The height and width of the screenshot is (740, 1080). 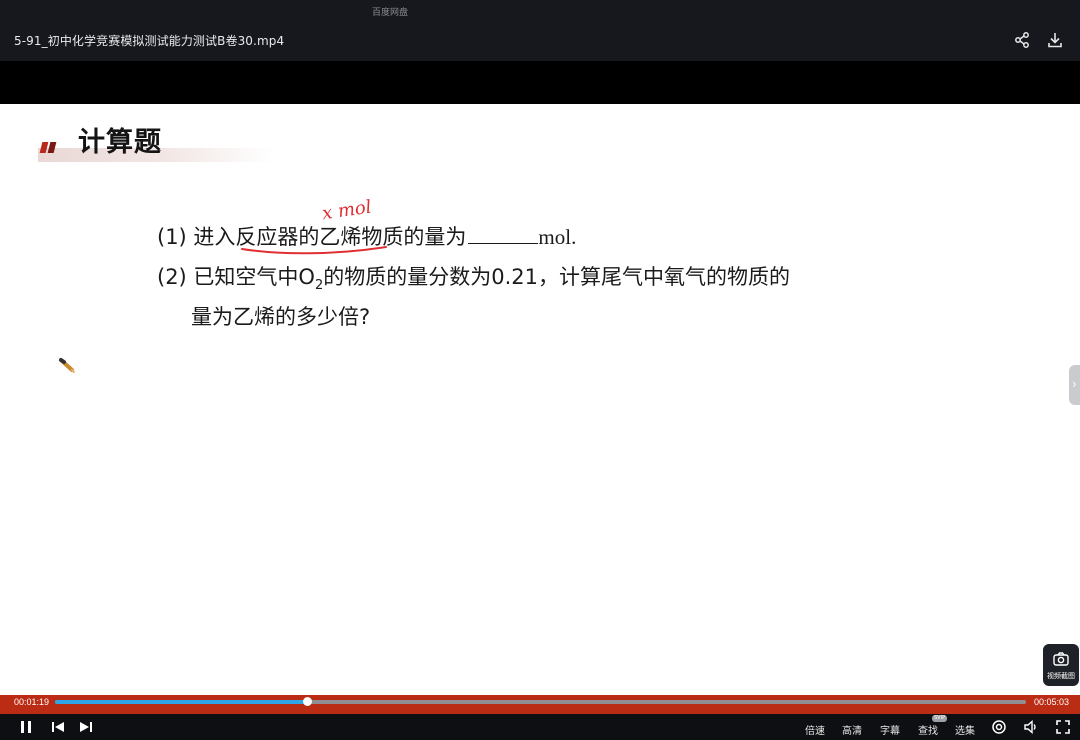 I want to click on title-bar: 百度网盘 5-91_初中化学竞赛模拟测试能力测试B卷30.mp4, so click(x=540, y=30).